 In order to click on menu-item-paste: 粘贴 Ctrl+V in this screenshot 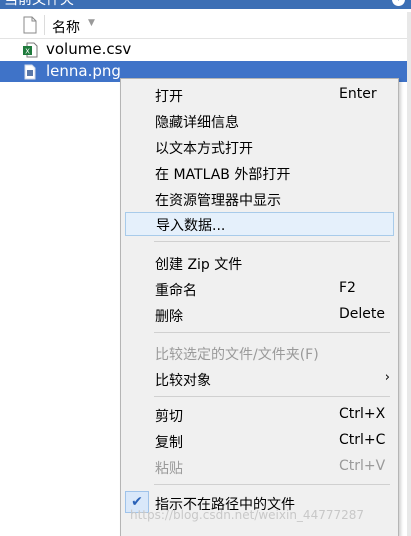, I will do `click(259, 467)`.